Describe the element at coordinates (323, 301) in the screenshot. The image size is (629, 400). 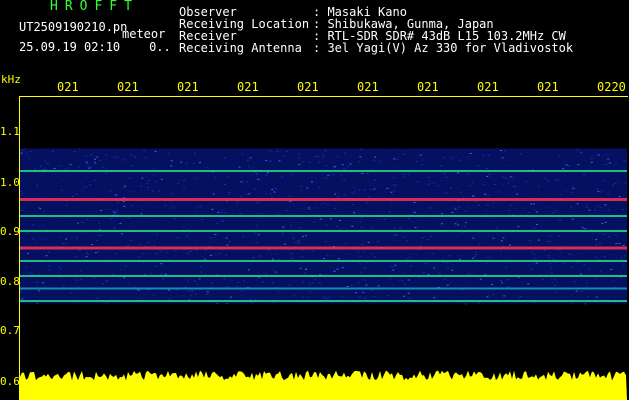
I see `signal-line` at that location.